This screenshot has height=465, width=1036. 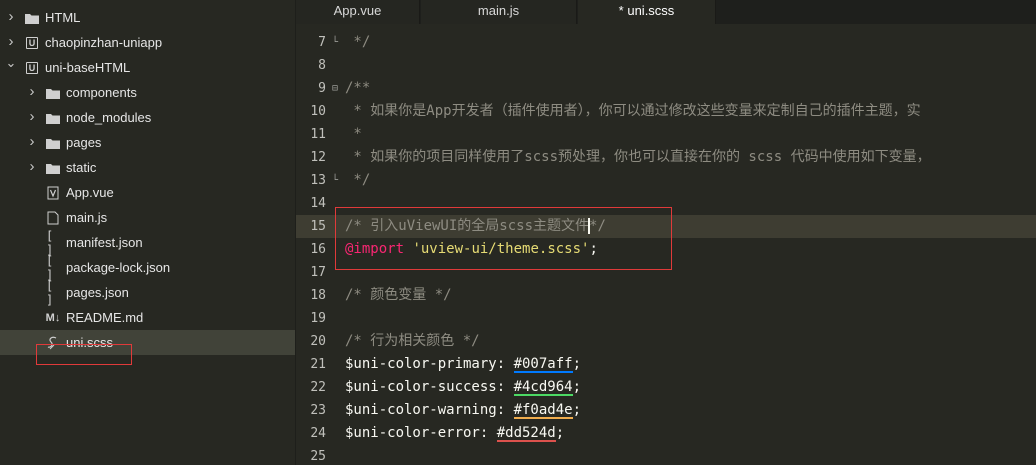 I want to click on code-text: $uni-color-warning: #f0ad4e;, so click(x=463, y=410).